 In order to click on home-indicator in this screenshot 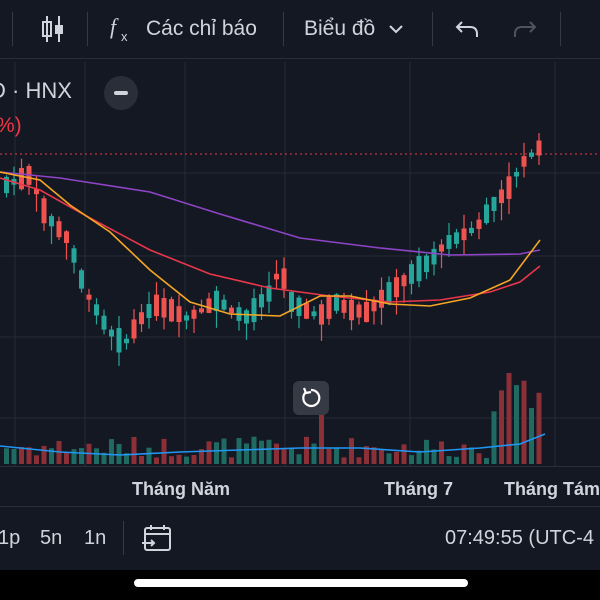, I will do `click(301, 583)`.